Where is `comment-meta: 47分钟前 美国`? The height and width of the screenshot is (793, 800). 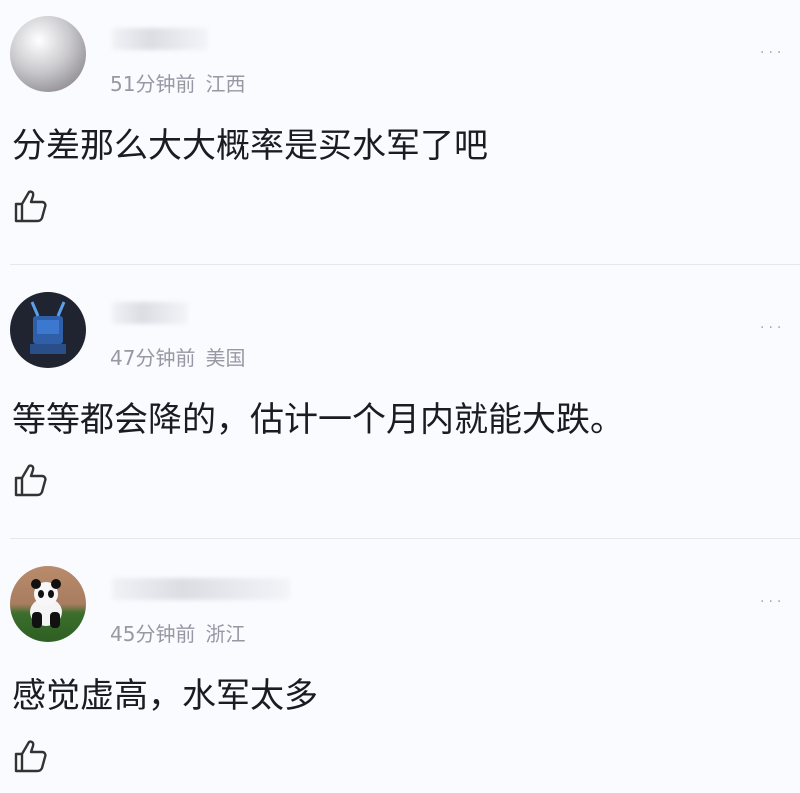
comment-meta: 47分钟前 美国 is located at coordinates (177, 356).